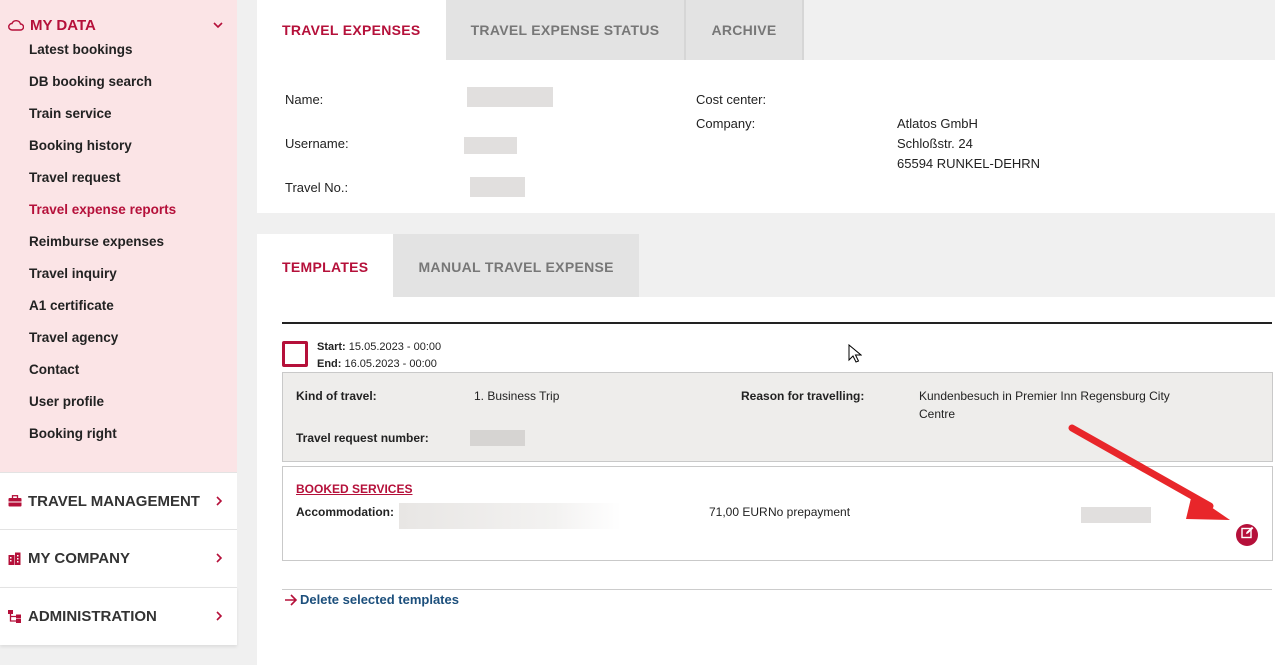 Image resolution: width=1275 pixels, height=665 pixels. I want to click on sidebar-section-my-company: MY COMPANY, so click(118, 558).